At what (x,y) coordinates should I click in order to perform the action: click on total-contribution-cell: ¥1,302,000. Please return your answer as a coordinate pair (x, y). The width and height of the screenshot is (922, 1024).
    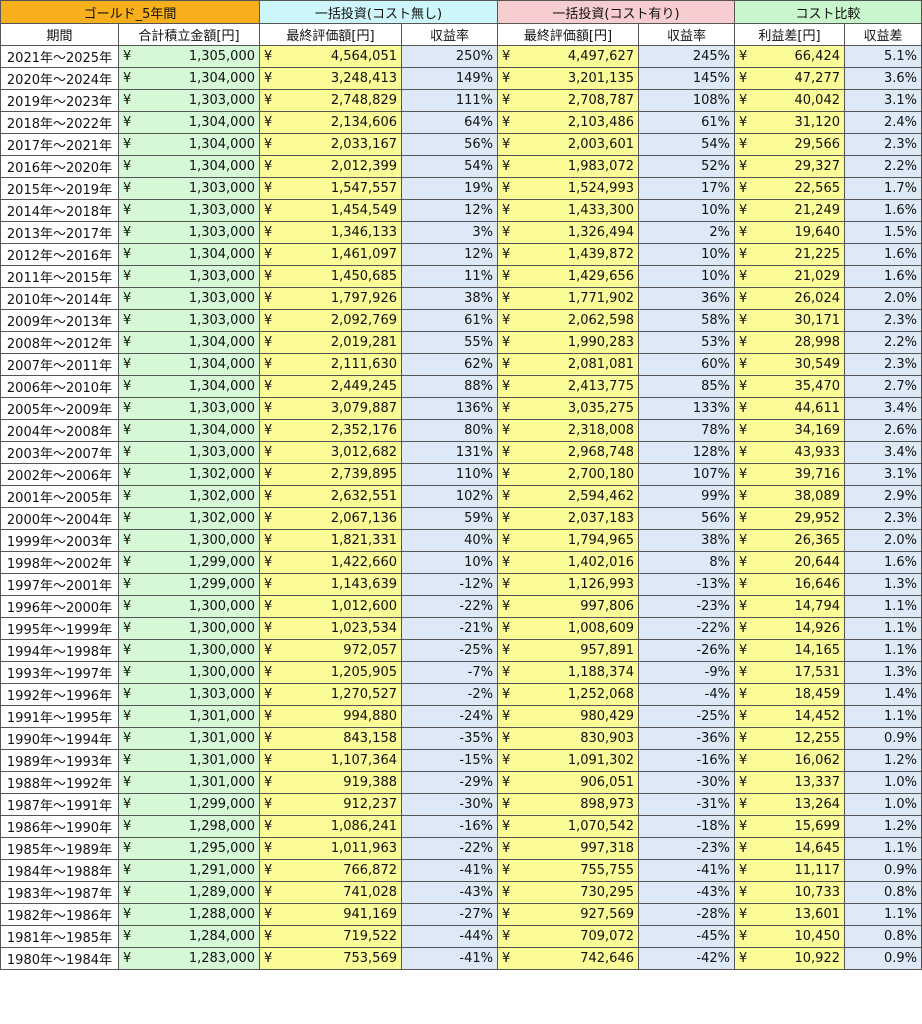
    Looking at the image, I should click on (189, 518).